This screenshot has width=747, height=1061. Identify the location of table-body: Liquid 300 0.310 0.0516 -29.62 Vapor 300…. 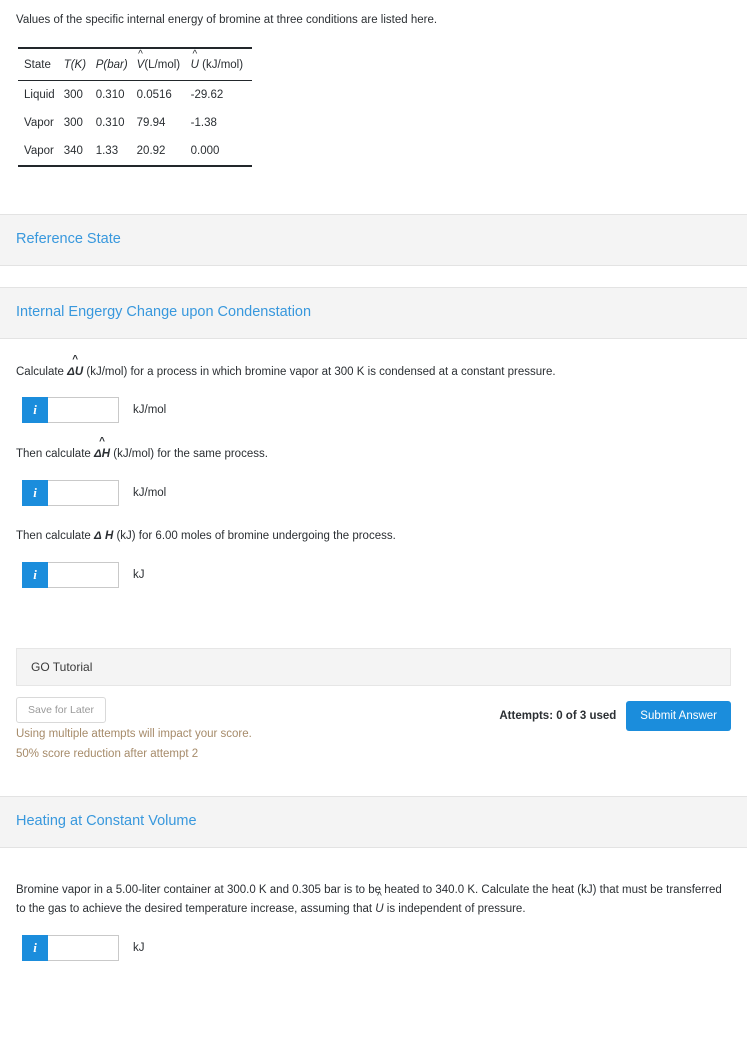
(135, 123).